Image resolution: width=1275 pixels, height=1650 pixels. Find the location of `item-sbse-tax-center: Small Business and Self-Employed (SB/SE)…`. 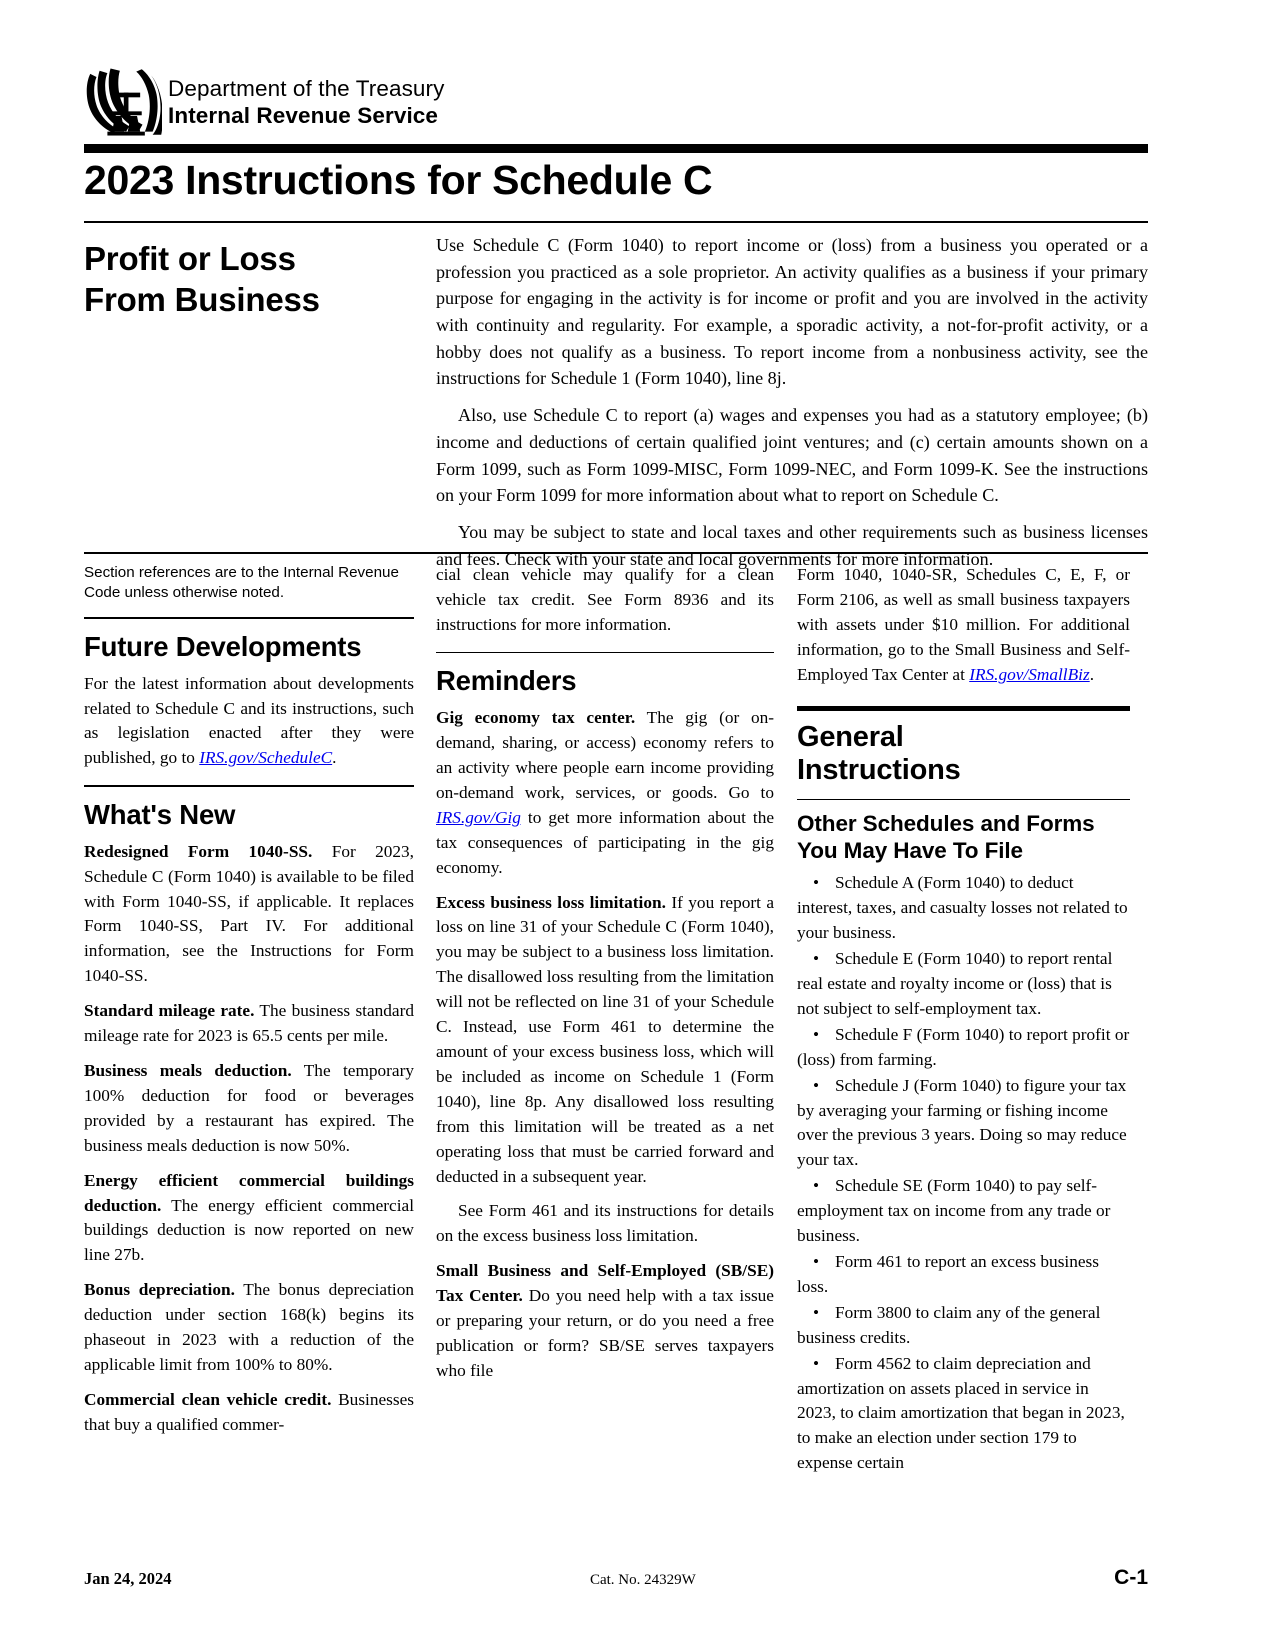

item-sbse-tax-center: Small Business and Self-Employed (SB/SE)… is located at coordinates (605, 1321).